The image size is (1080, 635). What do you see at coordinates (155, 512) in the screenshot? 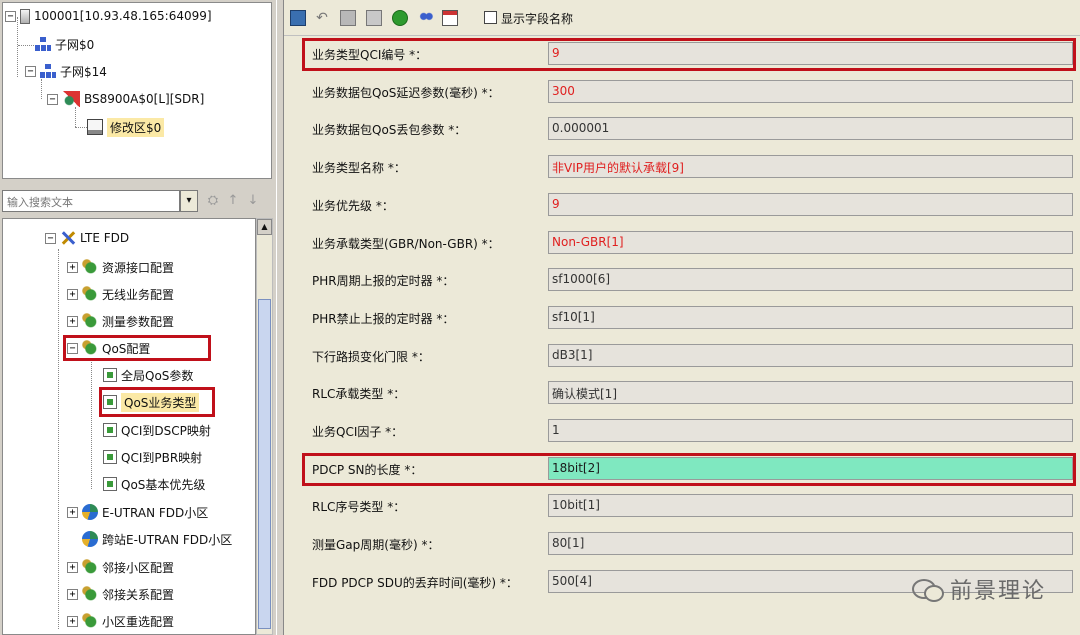
I see `tree-node-eutran-fdd-cell-label: E-UTRAN FDD小区` at bounding box center [155, 512].